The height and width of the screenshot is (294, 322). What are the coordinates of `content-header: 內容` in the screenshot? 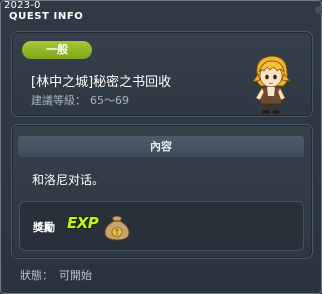 It's located at (161, 146).